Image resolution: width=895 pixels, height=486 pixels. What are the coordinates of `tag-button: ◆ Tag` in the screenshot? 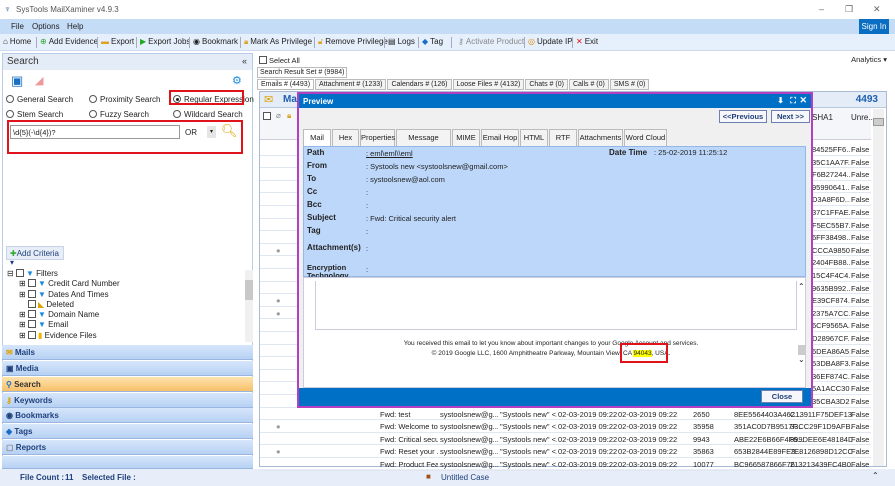 It's located at (432, 41).